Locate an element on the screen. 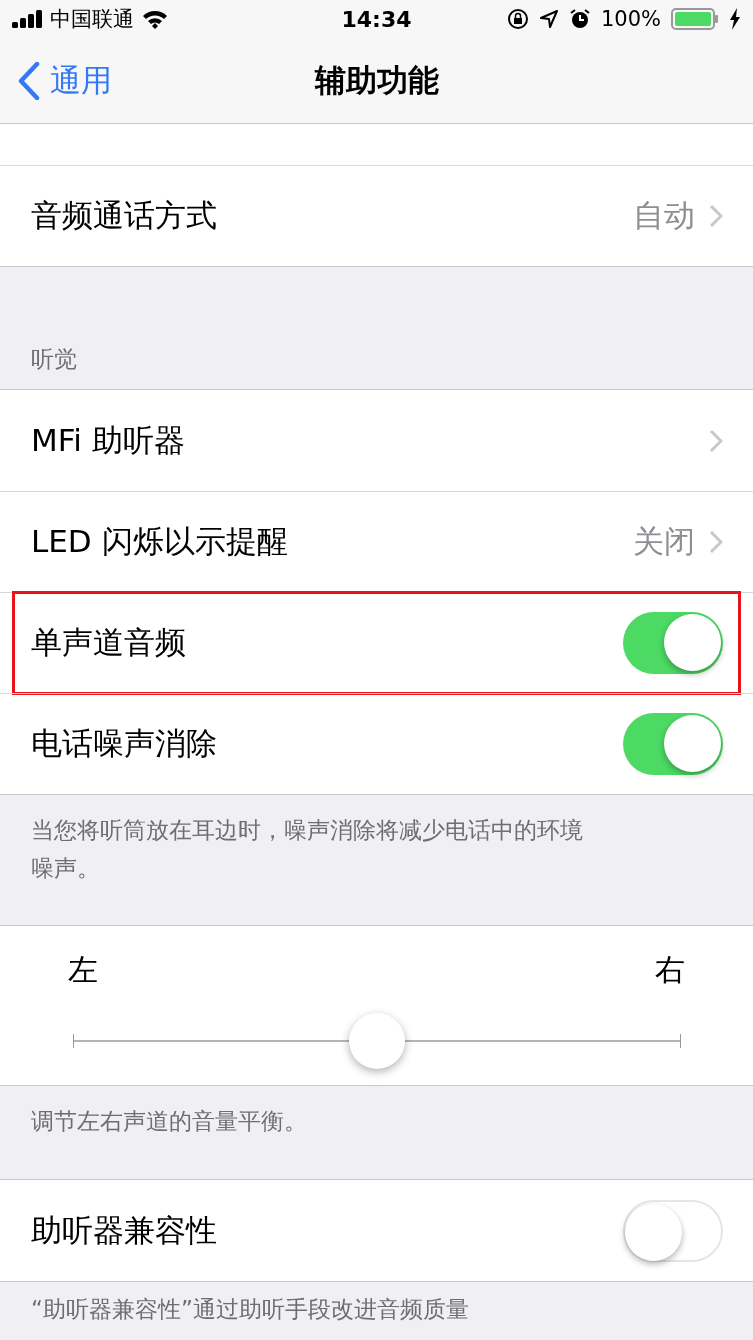 The width and height of the screenshot is (753, 1340). signal-icon is located at coordinates (27, 19).